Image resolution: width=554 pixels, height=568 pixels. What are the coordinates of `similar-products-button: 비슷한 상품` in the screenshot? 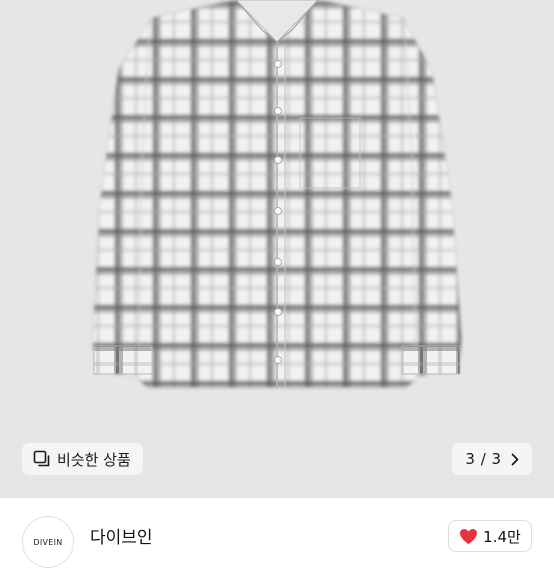 It's located at (82, 459).